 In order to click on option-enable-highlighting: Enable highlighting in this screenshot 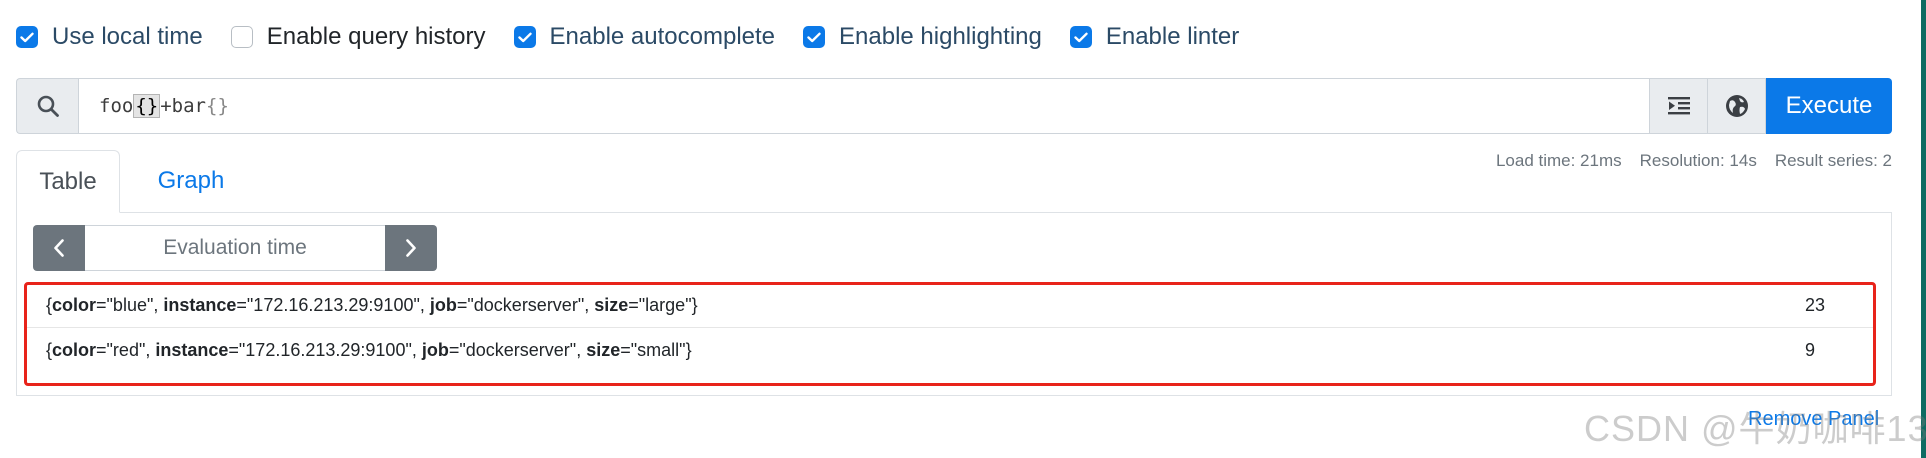, I will do `click(922, 37)`.